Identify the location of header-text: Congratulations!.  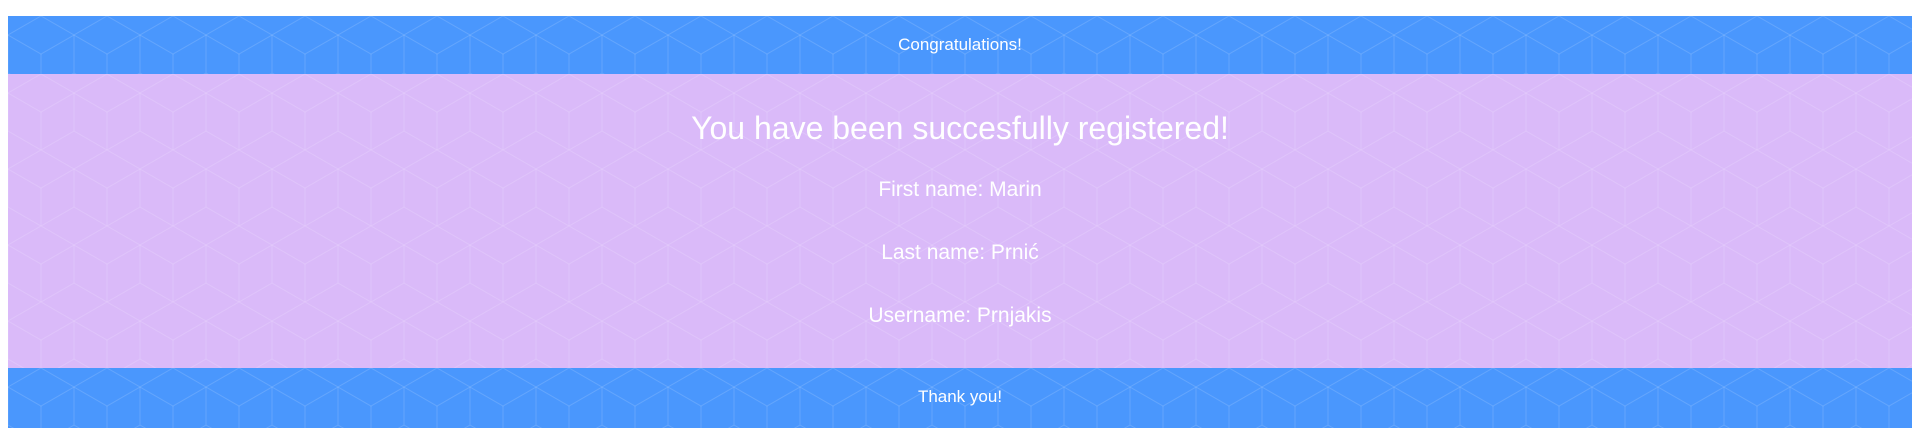
(960, 44).